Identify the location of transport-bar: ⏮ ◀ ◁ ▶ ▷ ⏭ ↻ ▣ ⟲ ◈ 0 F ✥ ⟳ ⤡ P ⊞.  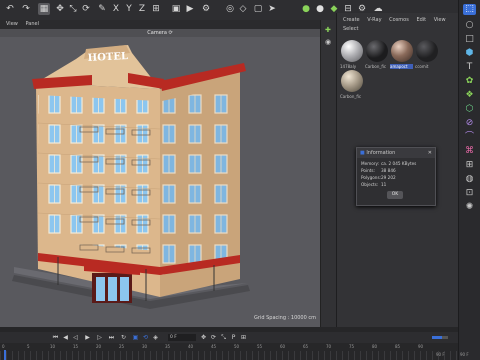
(229, 337).